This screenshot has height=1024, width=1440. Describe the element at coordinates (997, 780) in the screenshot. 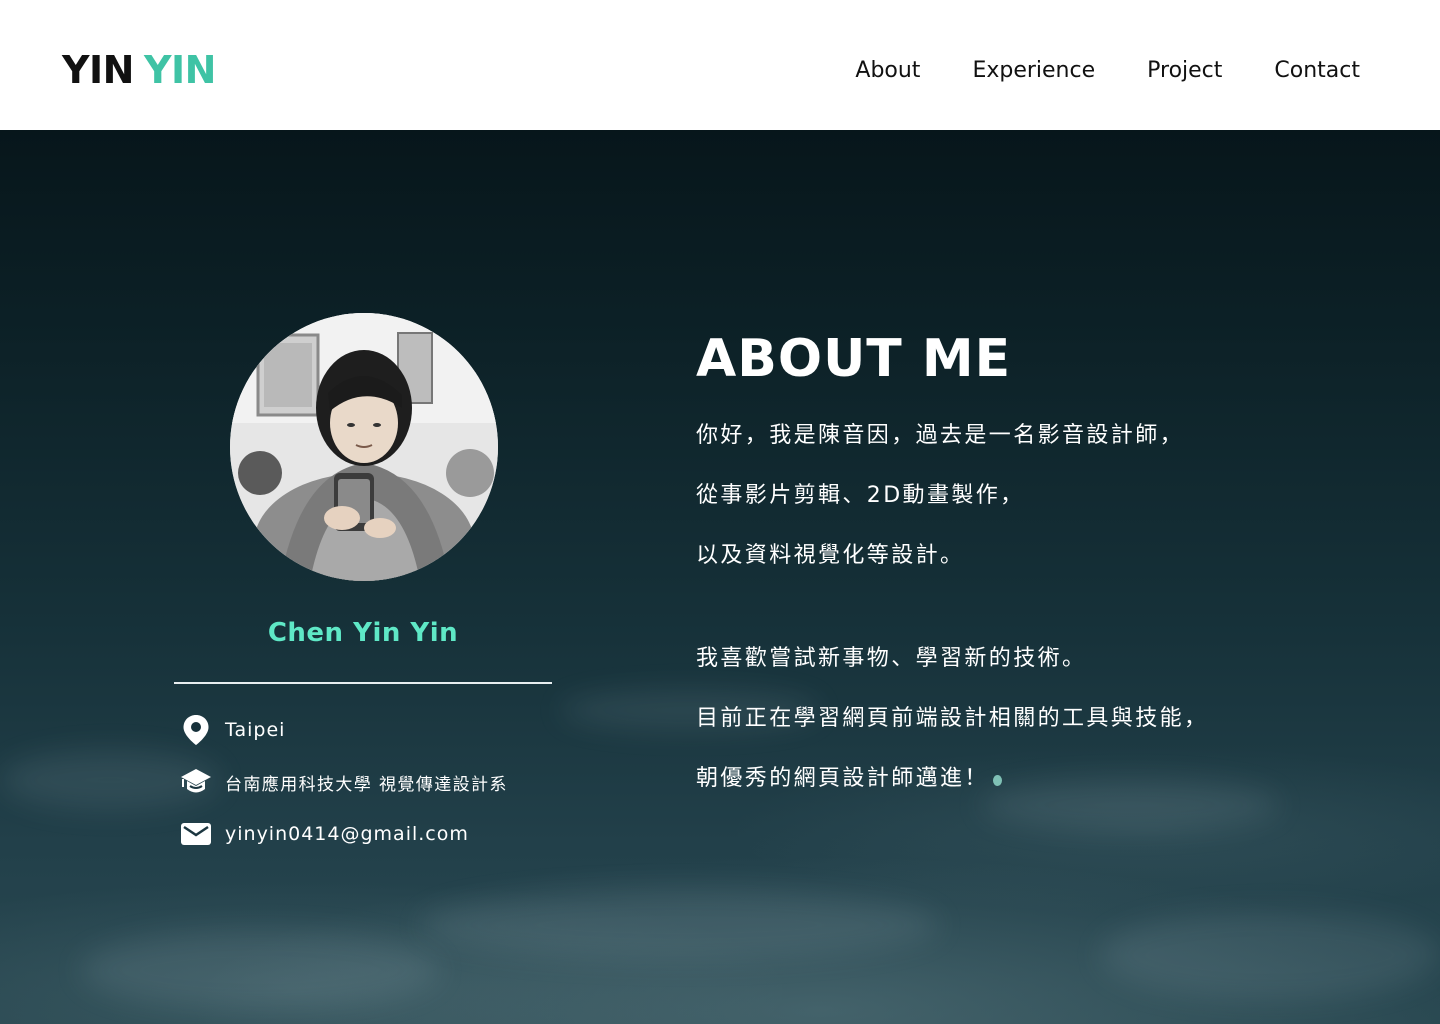

I see `sparkle-icon` at that location.